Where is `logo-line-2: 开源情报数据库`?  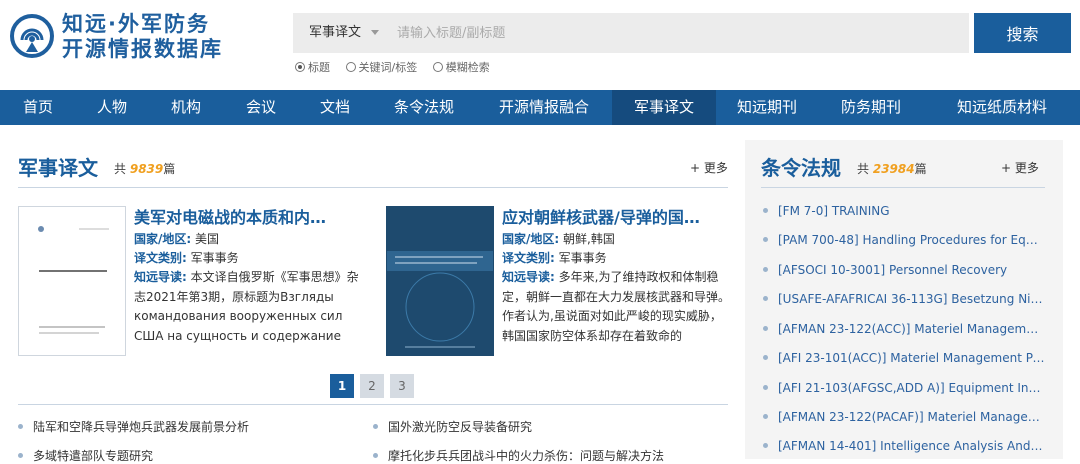 logo-line-2: 开源情报数据库 is located at coordinates (142, 49).